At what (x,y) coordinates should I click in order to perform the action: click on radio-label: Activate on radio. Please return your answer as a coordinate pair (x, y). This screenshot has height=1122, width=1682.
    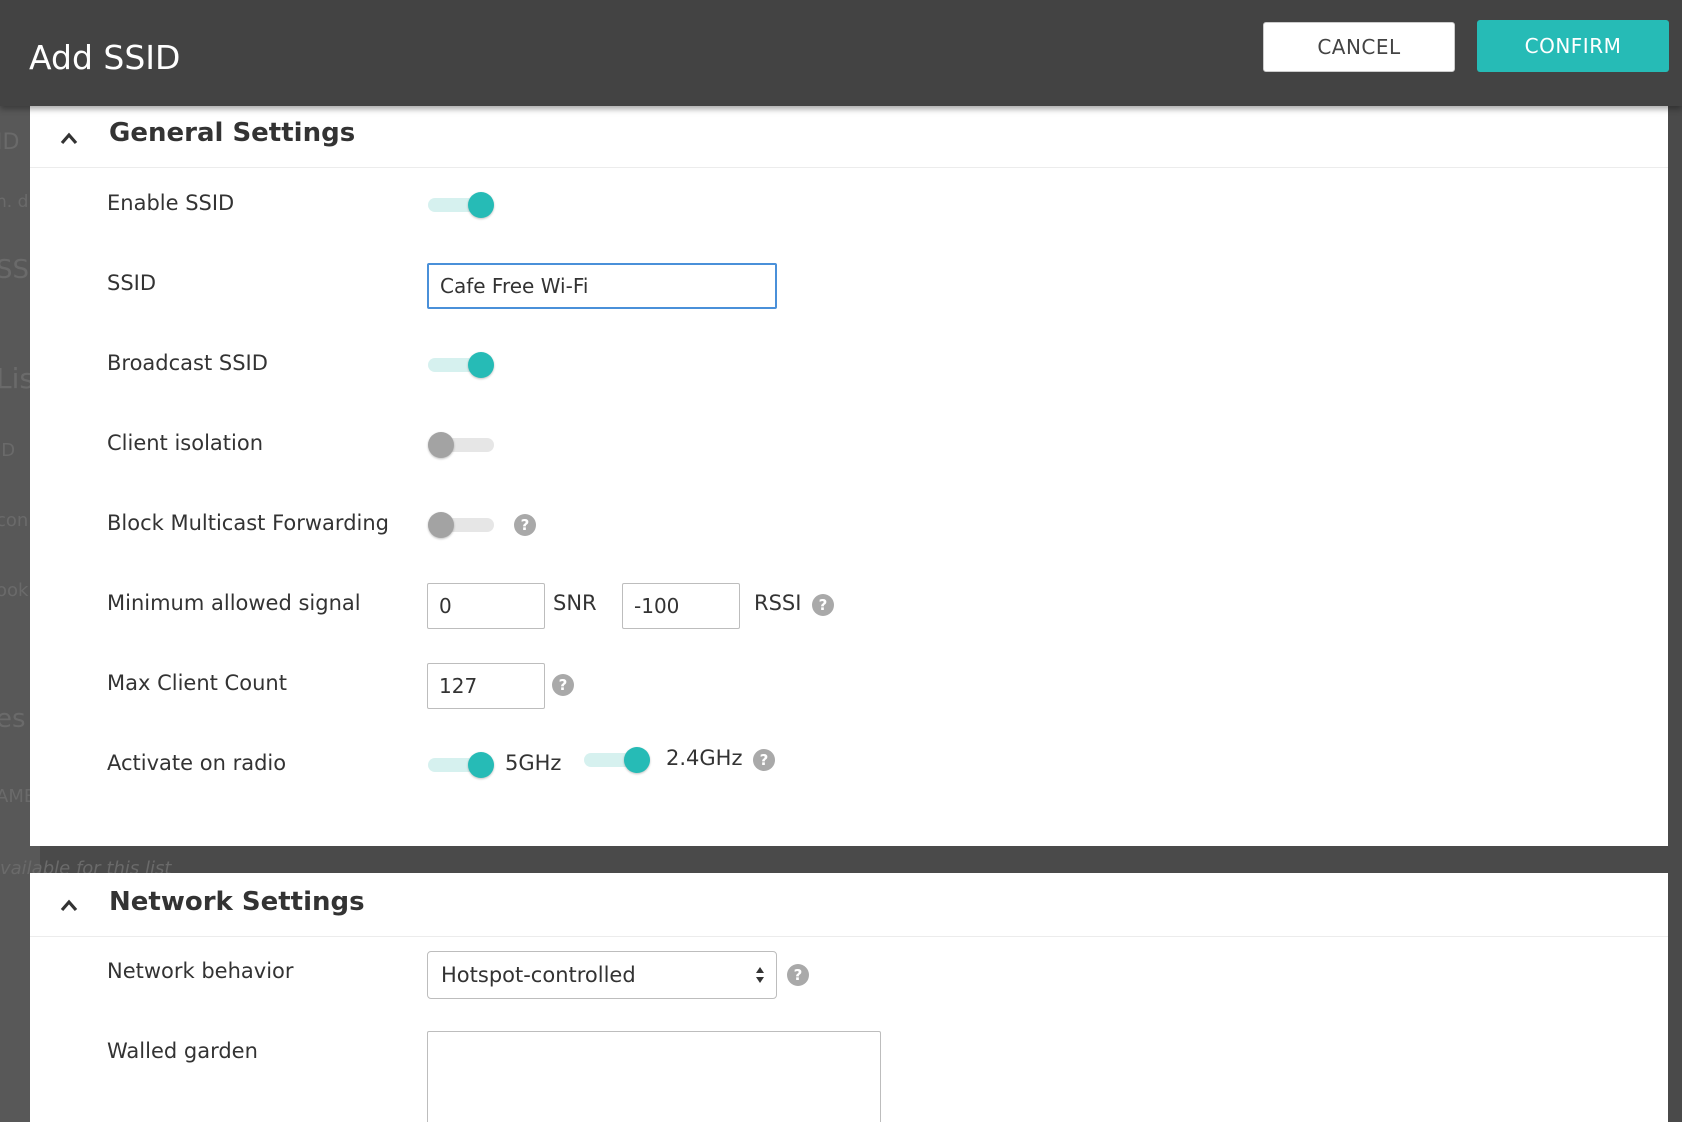
    Looking at the image, I should click on (197, 763).